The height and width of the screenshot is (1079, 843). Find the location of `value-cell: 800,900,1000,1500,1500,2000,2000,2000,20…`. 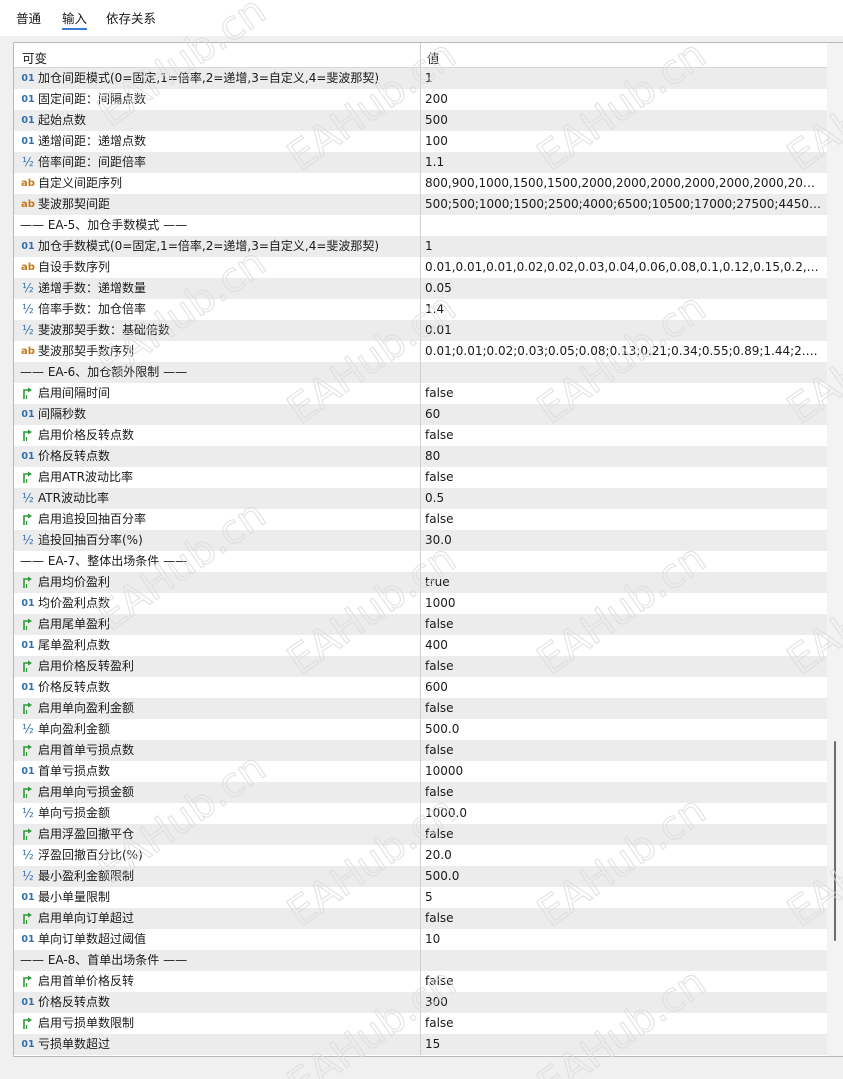

value-cell: 800,900,1000,1500,1500,2000,2000,2000,20… is located at coordinates (623, 183).